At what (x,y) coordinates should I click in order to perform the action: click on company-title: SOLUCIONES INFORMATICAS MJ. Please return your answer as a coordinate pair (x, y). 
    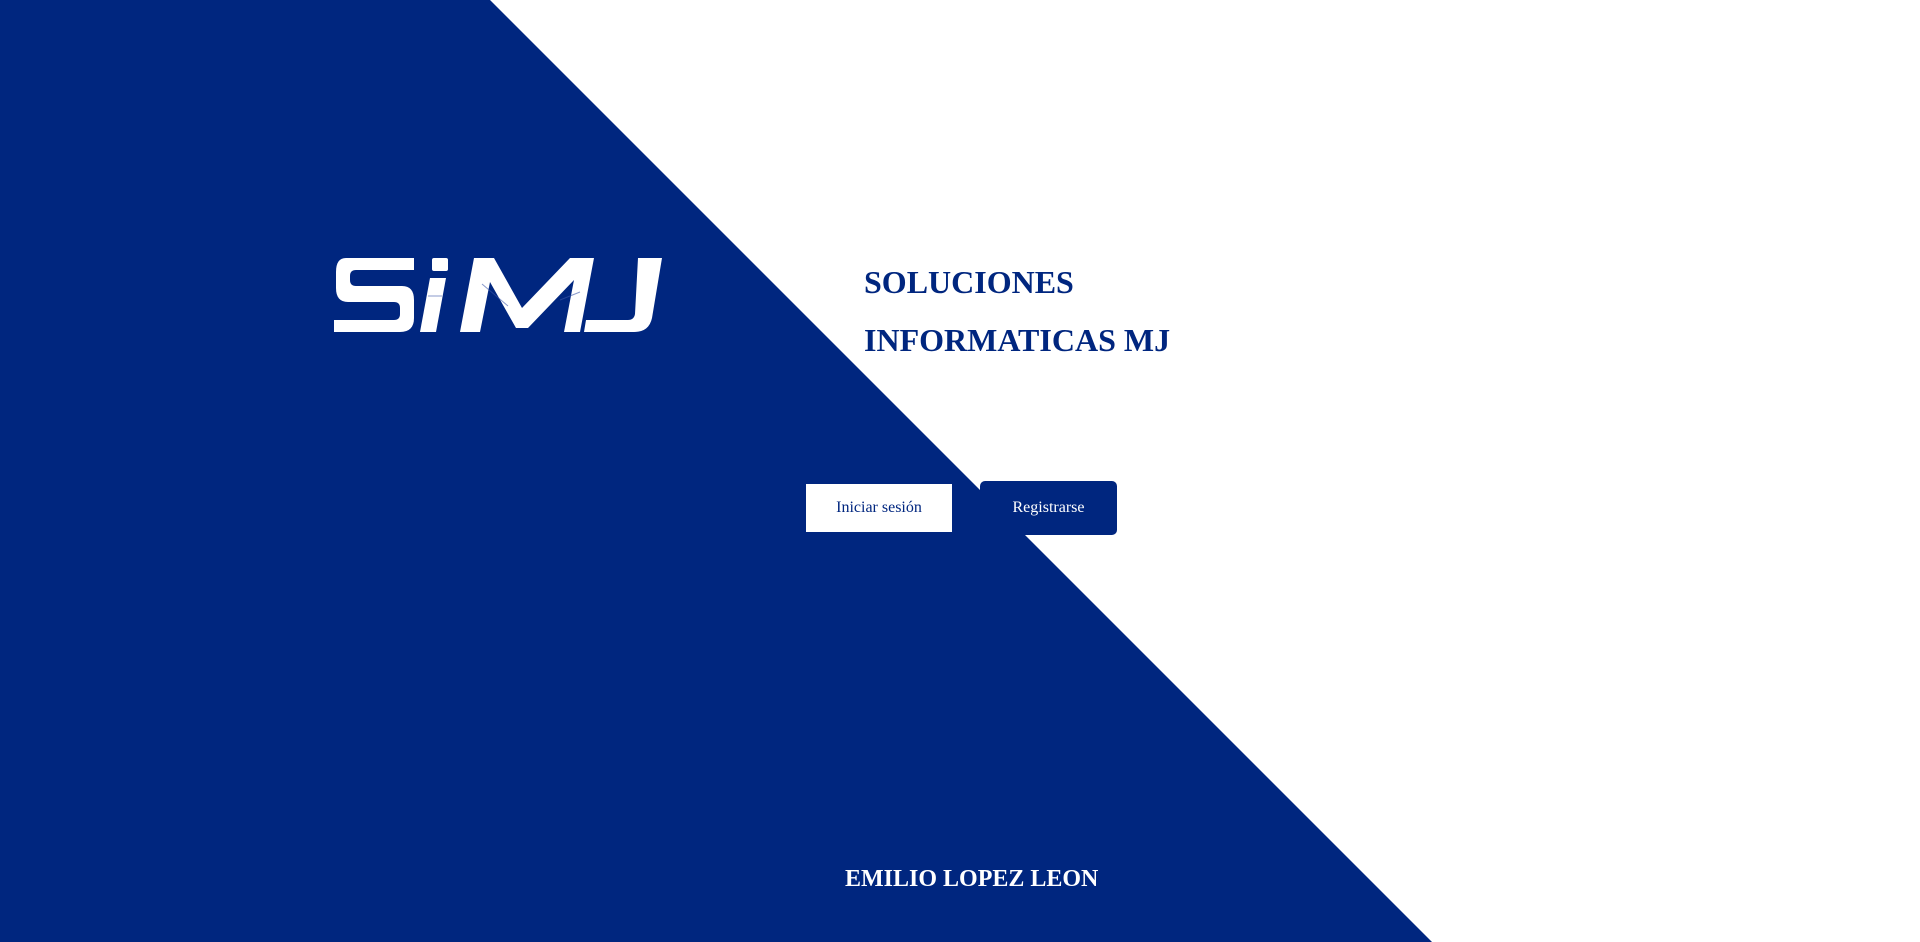
    Looking at the image, I should click on (1017, 311).